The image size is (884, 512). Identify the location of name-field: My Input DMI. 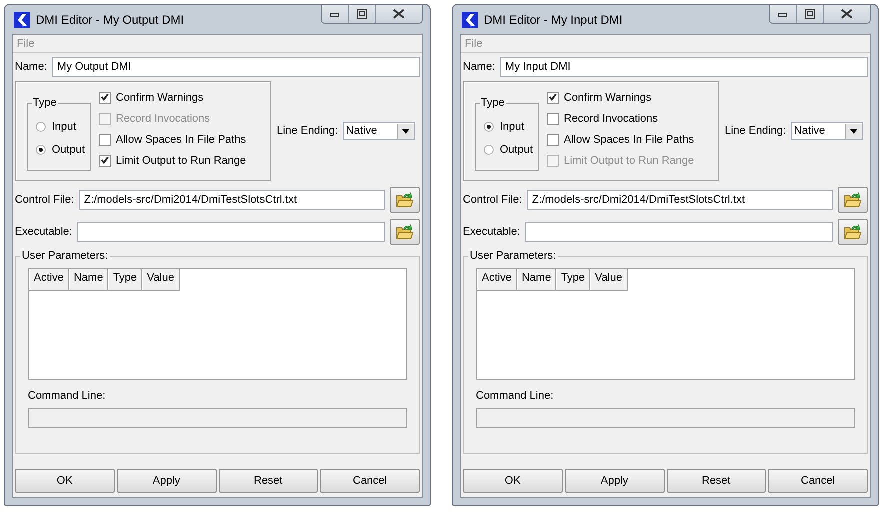
(684, 67).